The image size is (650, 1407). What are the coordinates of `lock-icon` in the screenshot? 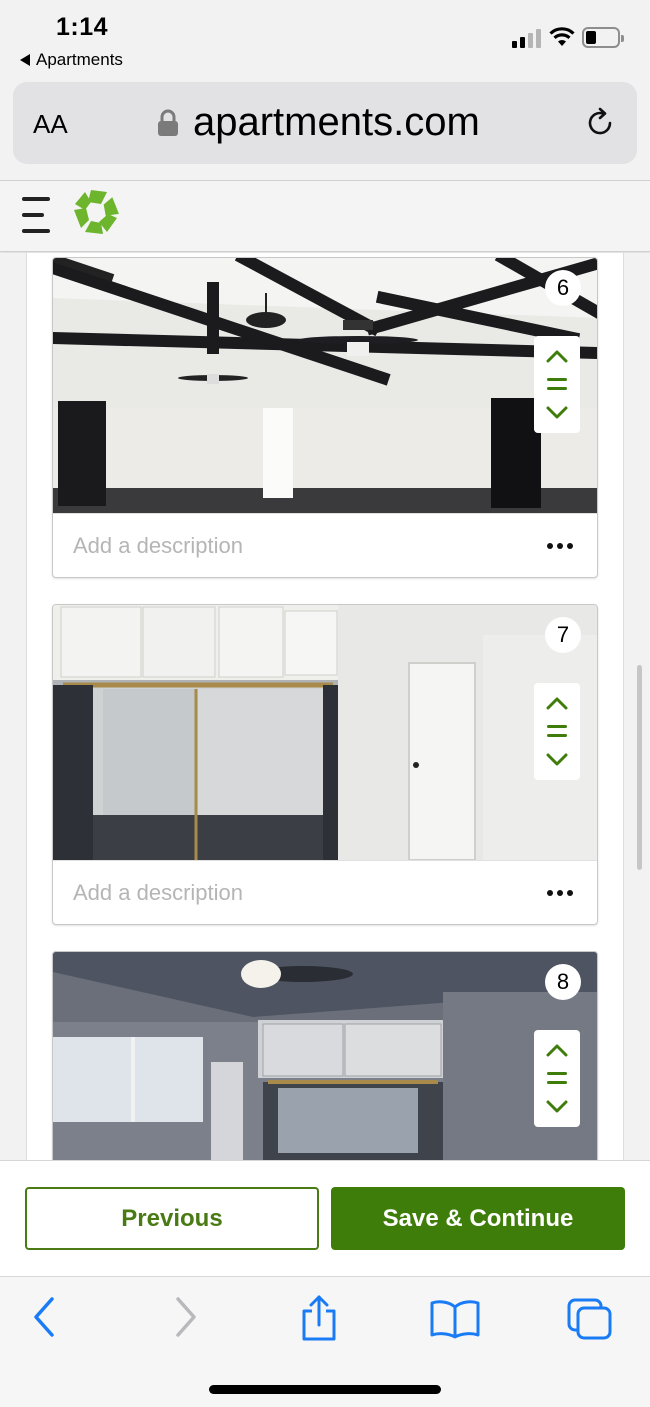 It's located at (168, 122).